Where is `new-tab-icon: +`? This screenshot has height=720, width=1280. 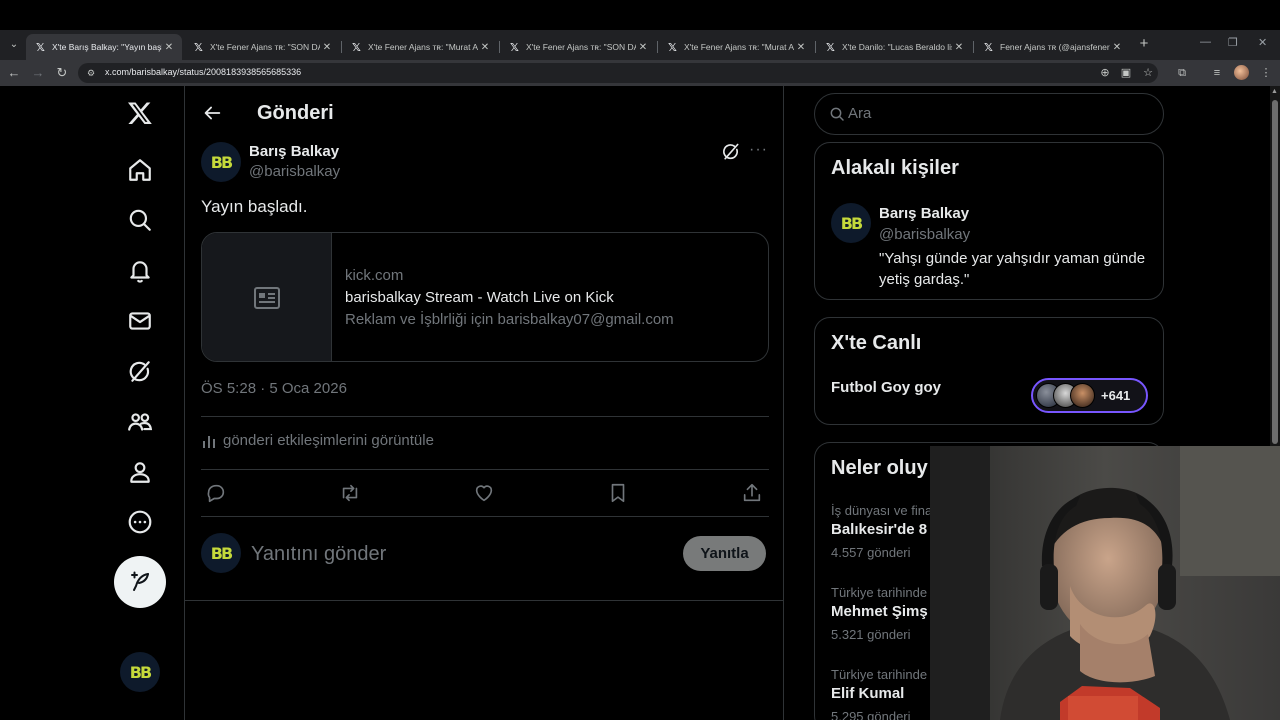 new-tab-icon: + is located at coordinates (1144, 44).